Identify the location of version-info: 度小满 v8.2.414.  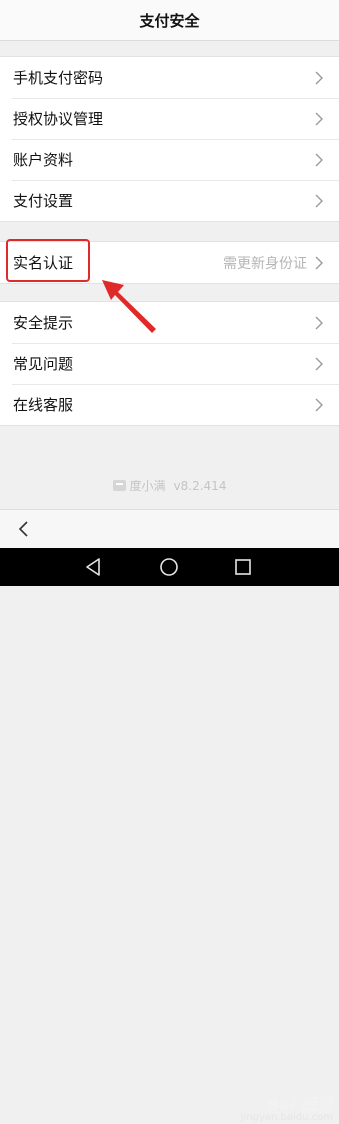
(169, 485).